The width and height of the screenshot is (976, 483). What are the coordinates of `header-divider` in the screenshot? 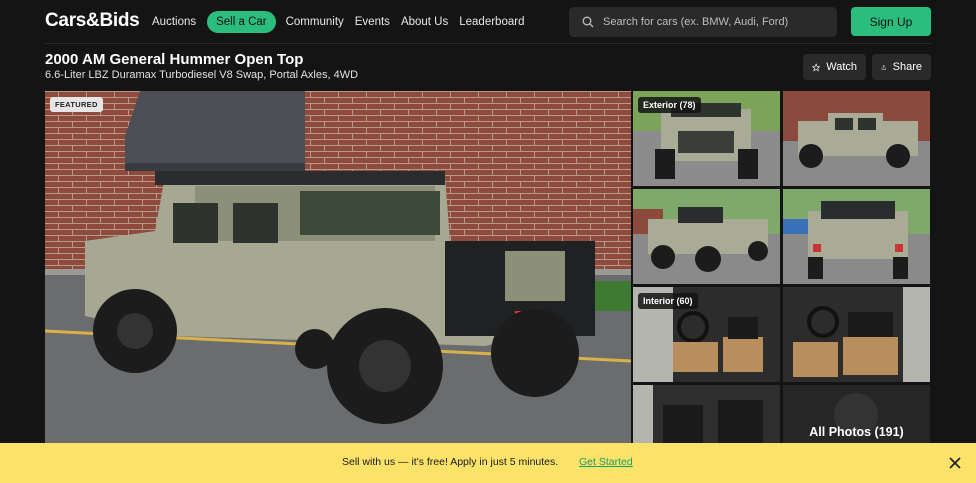 It's located at (488, 43).